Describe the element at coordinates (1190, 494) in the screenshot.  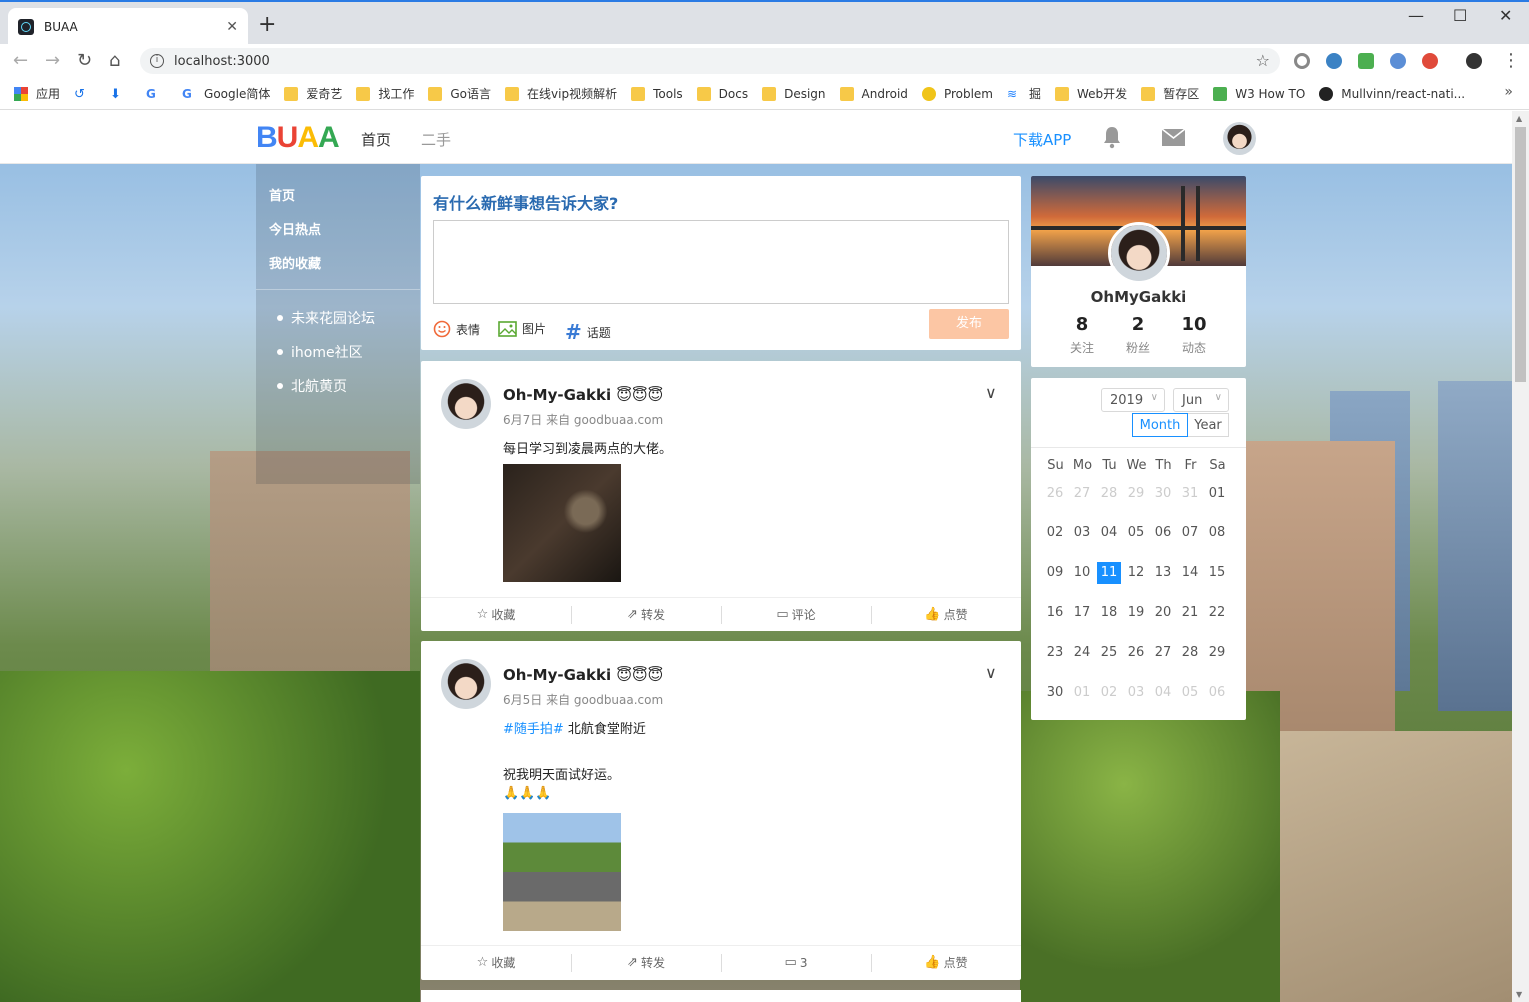
I see `calendar-day: 31` at that location.